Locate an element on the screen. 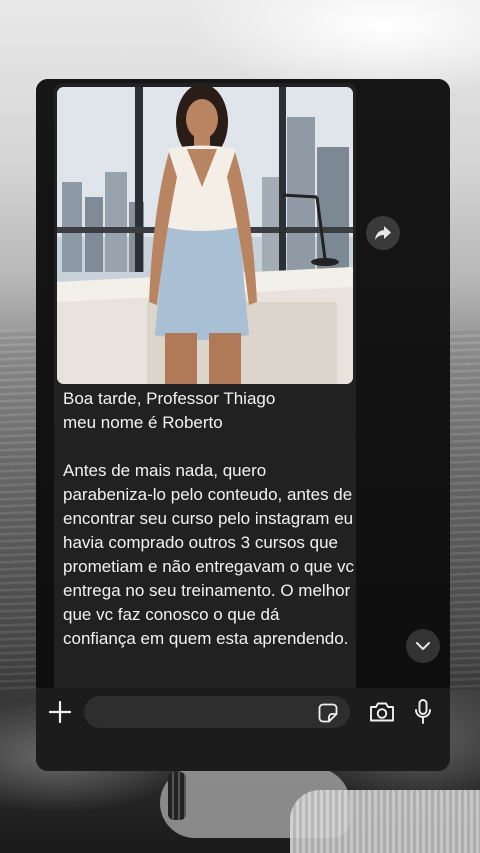  microphone-button is located at coordinates (423, 712).